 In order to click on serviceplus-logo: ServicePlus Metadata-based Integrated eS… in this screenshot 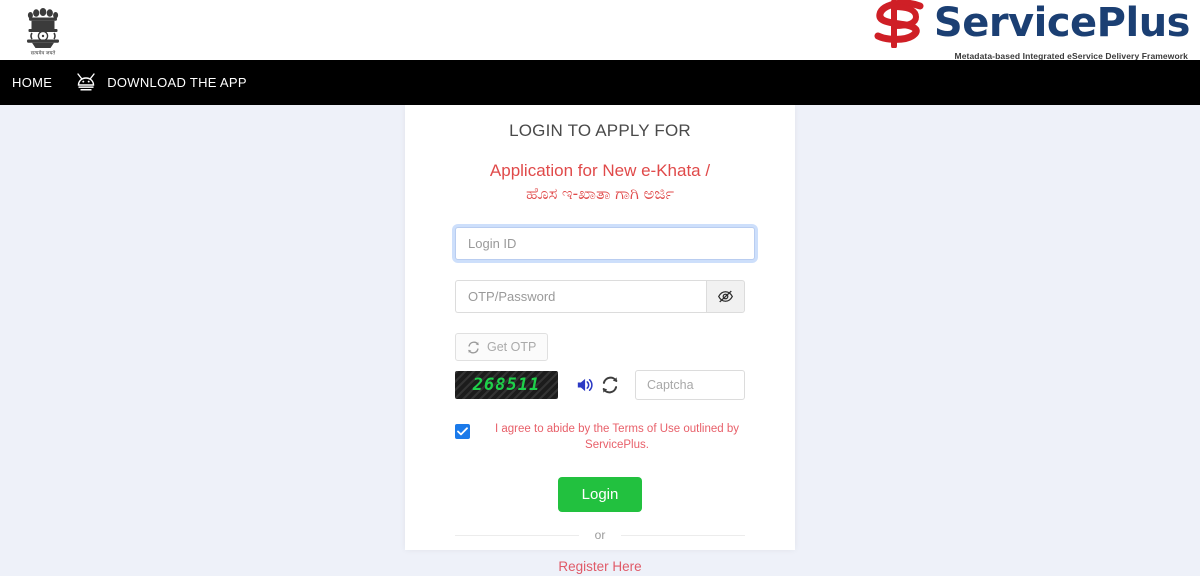, I will do `click(1031, 31)`.